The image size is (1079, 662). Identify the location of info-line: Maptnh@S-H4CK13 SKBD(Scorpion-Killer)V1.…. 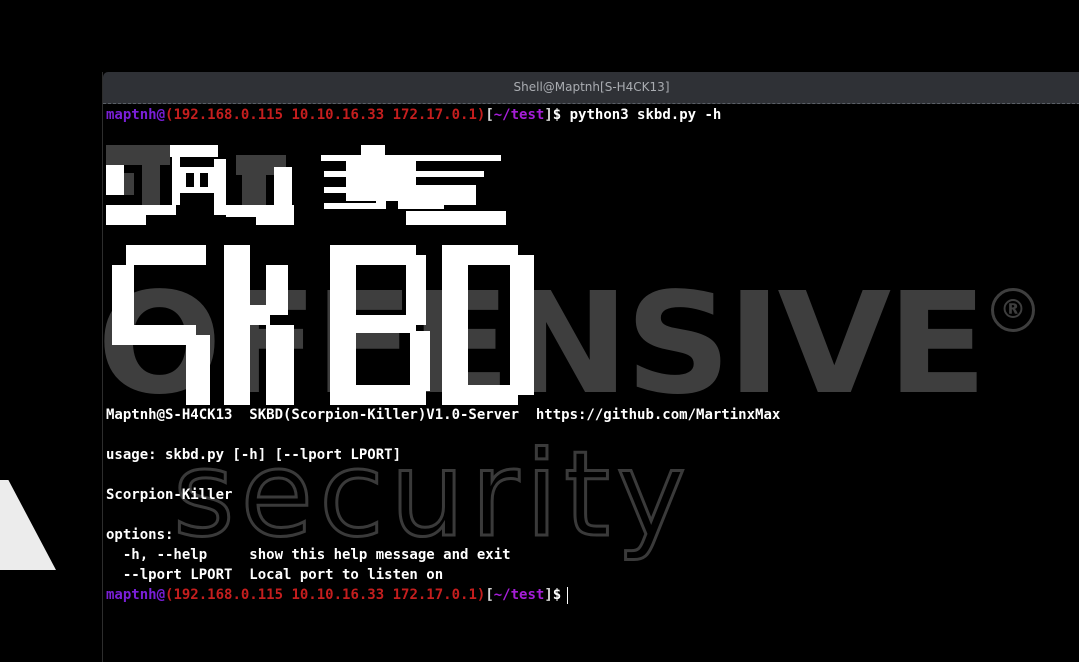
(443, 415).